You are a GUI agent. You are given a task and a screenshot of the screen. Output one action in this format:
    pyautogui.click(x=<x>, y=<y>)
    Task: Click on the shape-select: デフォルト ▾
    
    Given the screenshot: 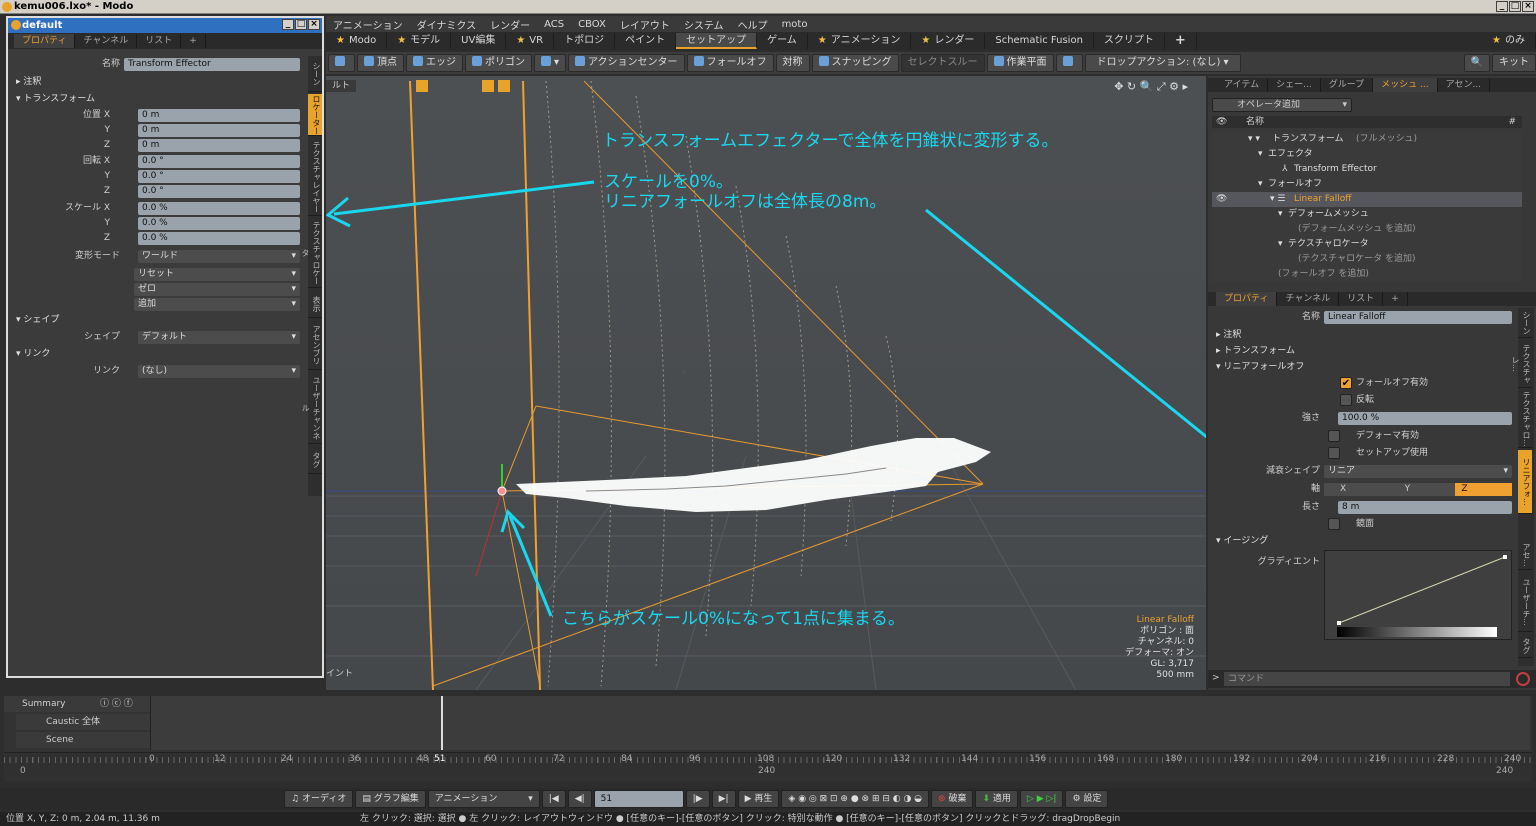 What is the action you would take?
    pyautogui.click(x=219, y=337)
    